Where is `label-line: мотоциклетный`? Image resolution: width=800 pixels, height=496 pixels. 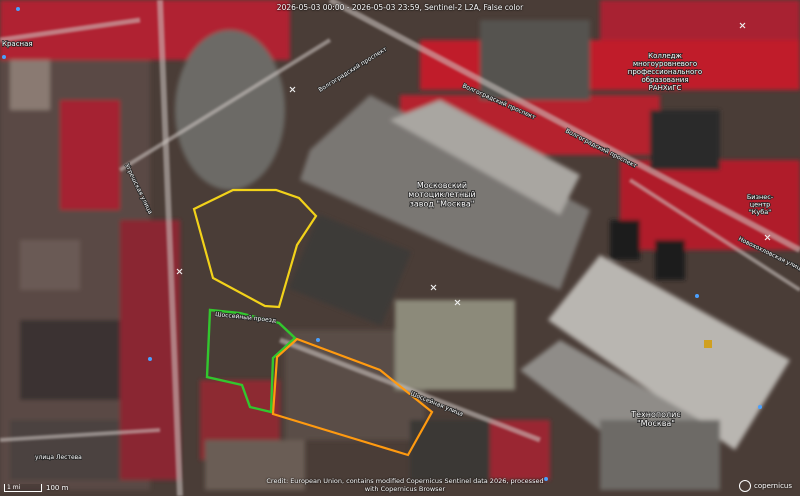 label-line: мотоциклетный is located at coordinates (441, 194).